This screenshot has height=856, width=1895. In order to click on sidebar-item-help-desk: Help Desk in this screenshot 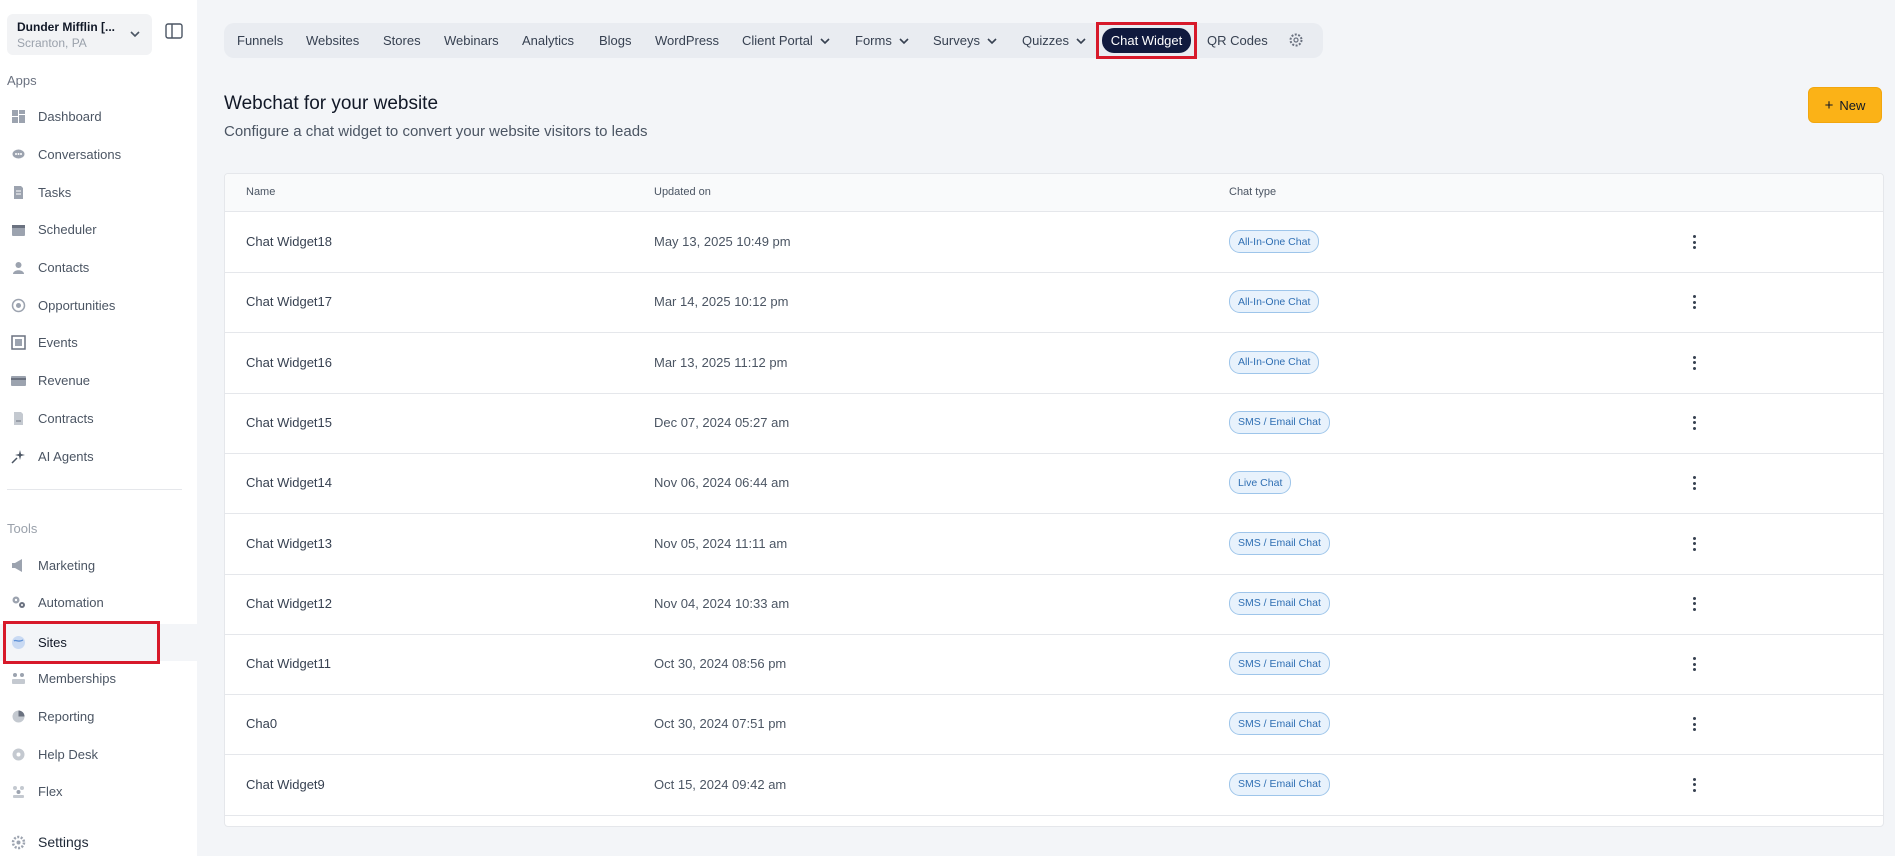, I will do `click(98, 754)`.